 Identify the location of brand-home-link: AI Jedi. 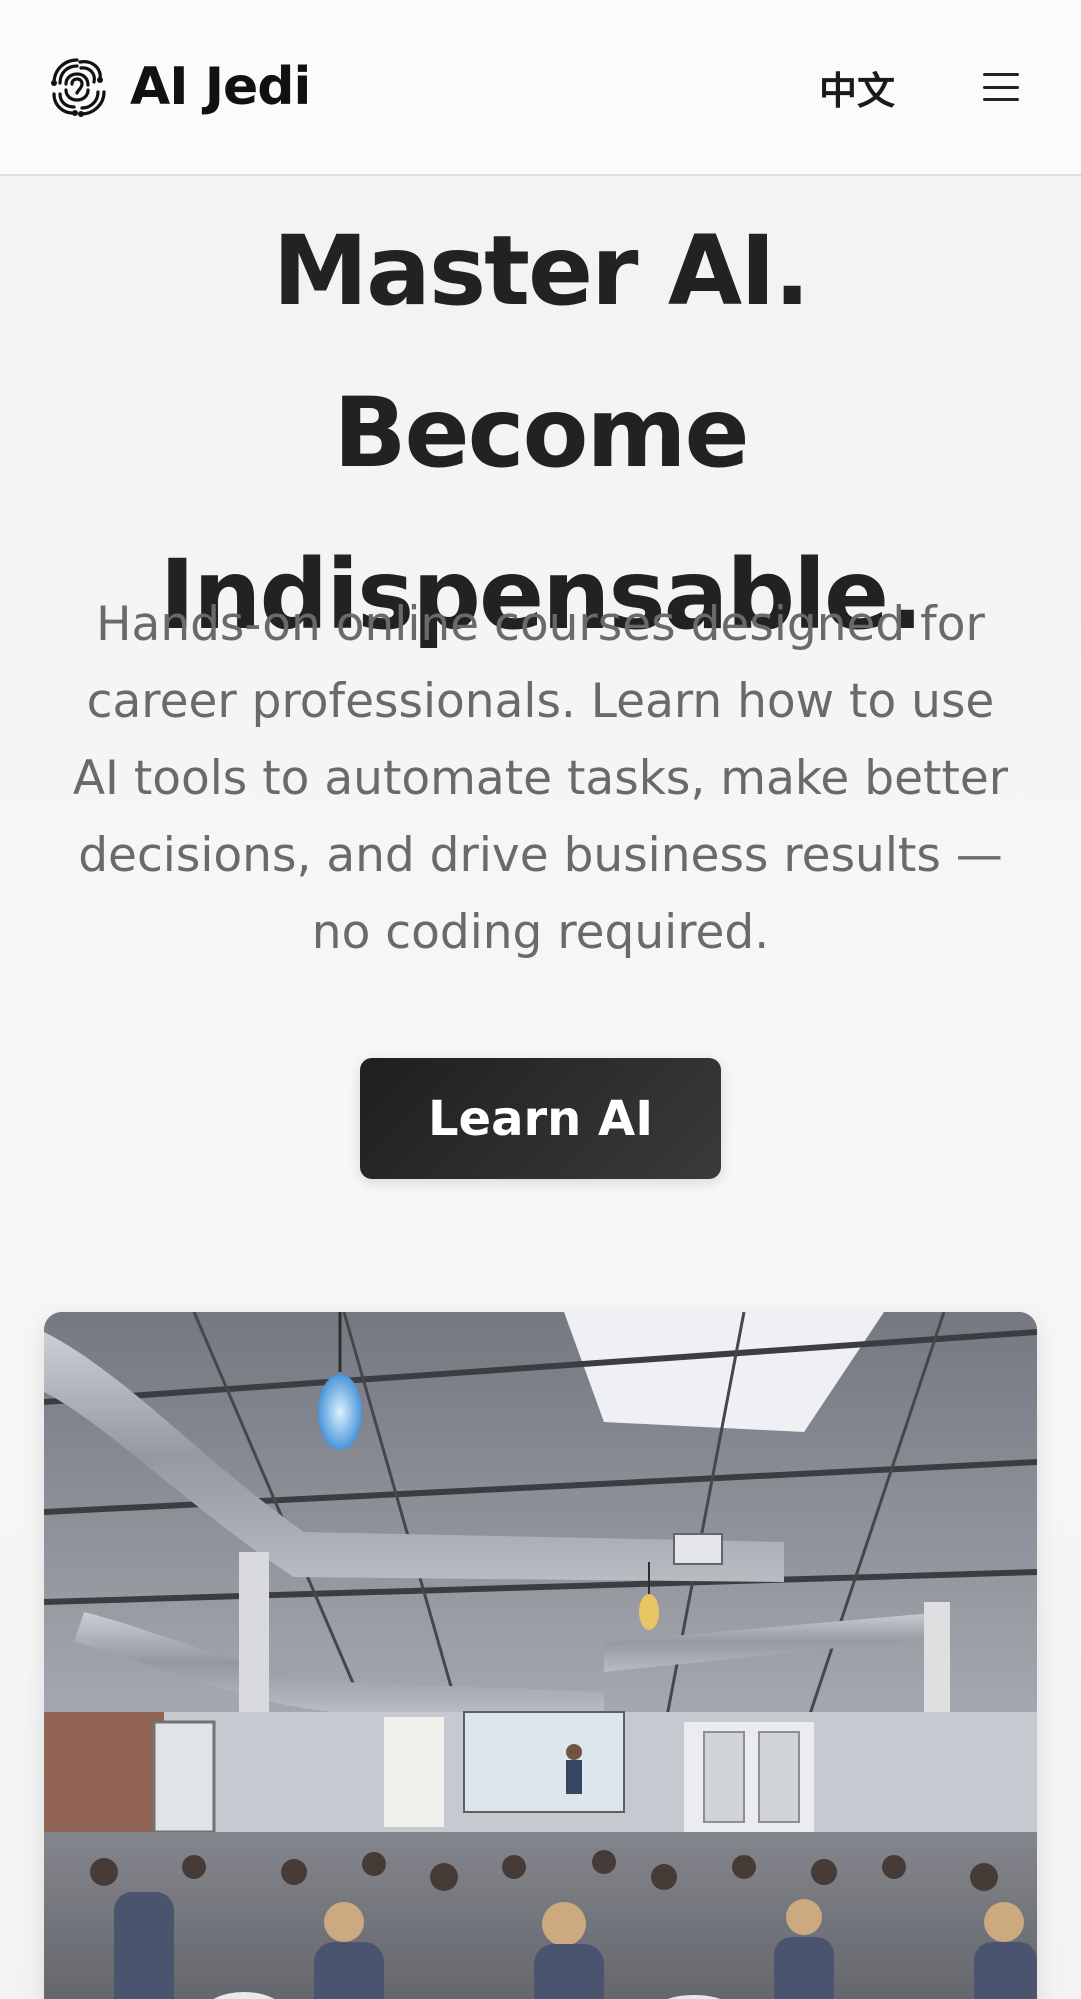
(177, 87).